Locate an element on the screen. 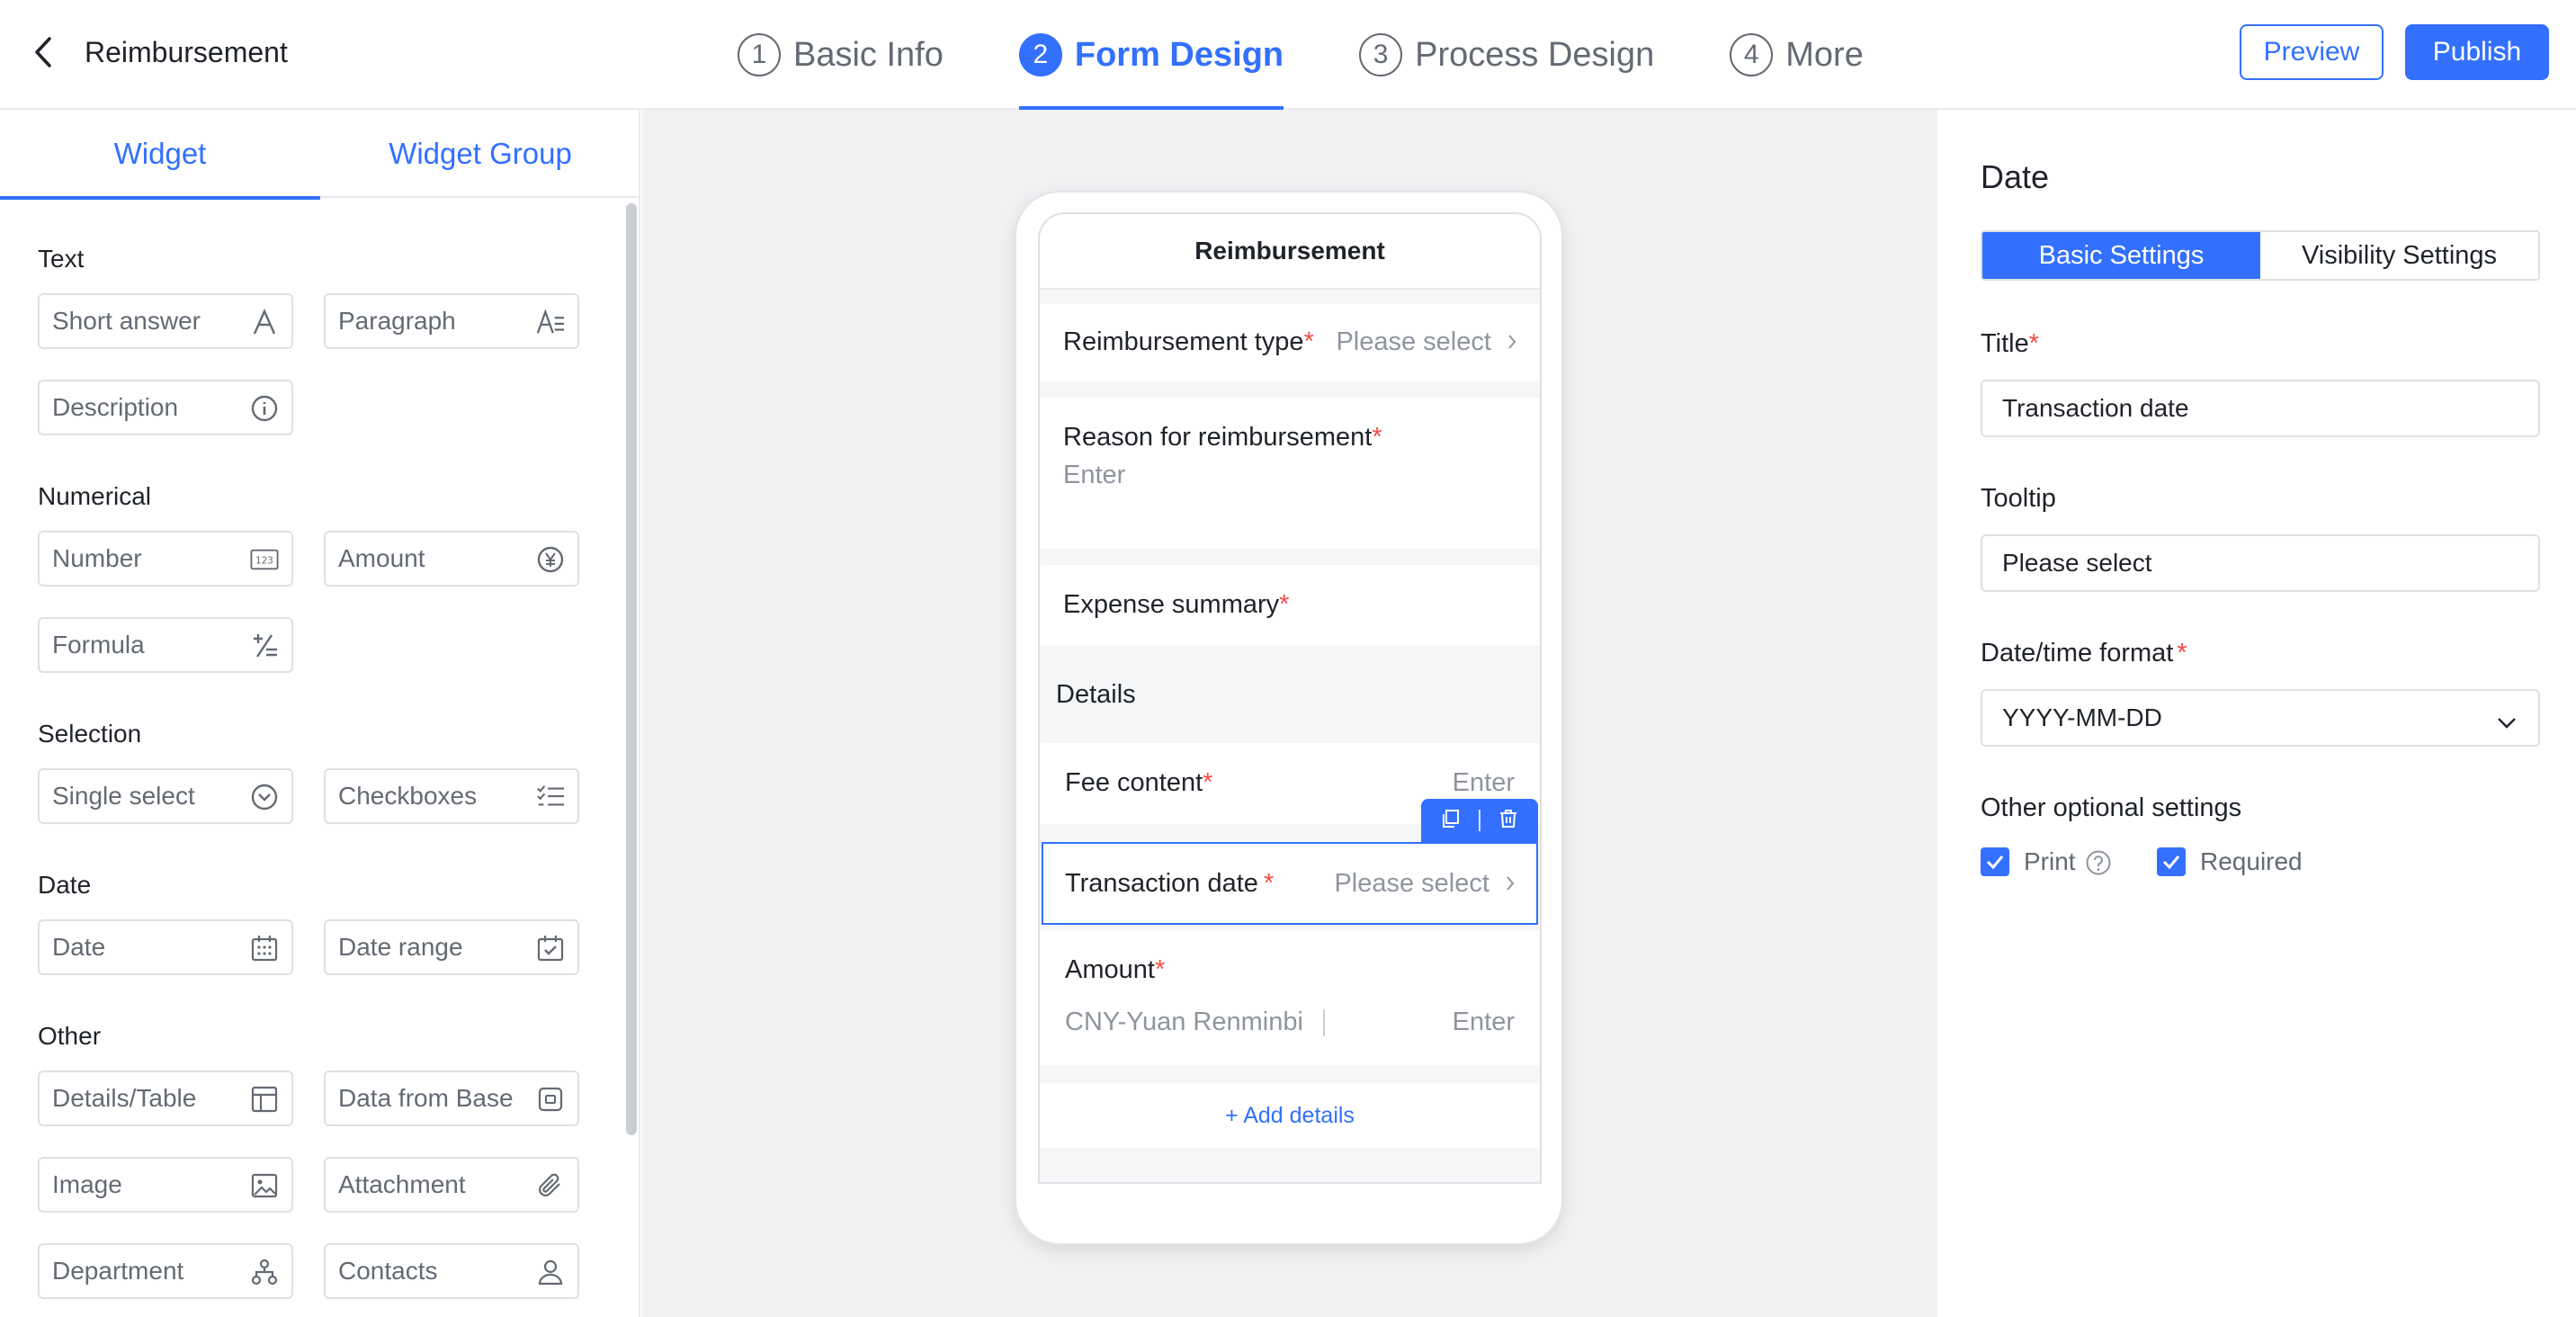 The image size is (2576, 1317). widget-paragraph: Paragraph is located at coordinates (451, 321).